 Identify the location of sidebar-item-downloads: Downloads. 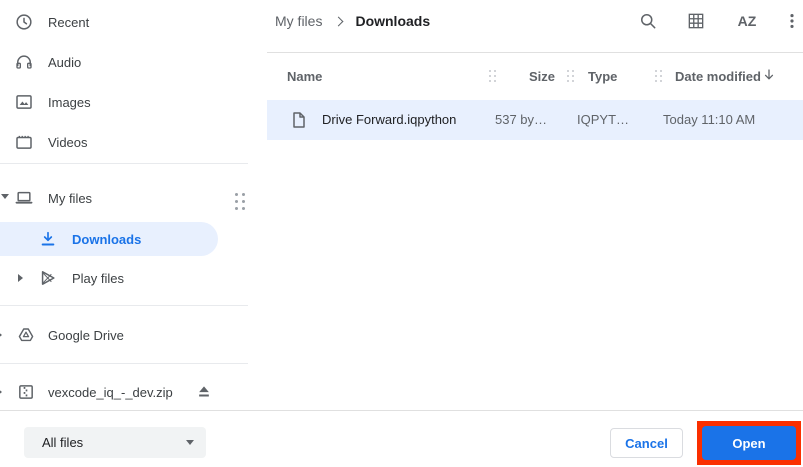
(109, 239).